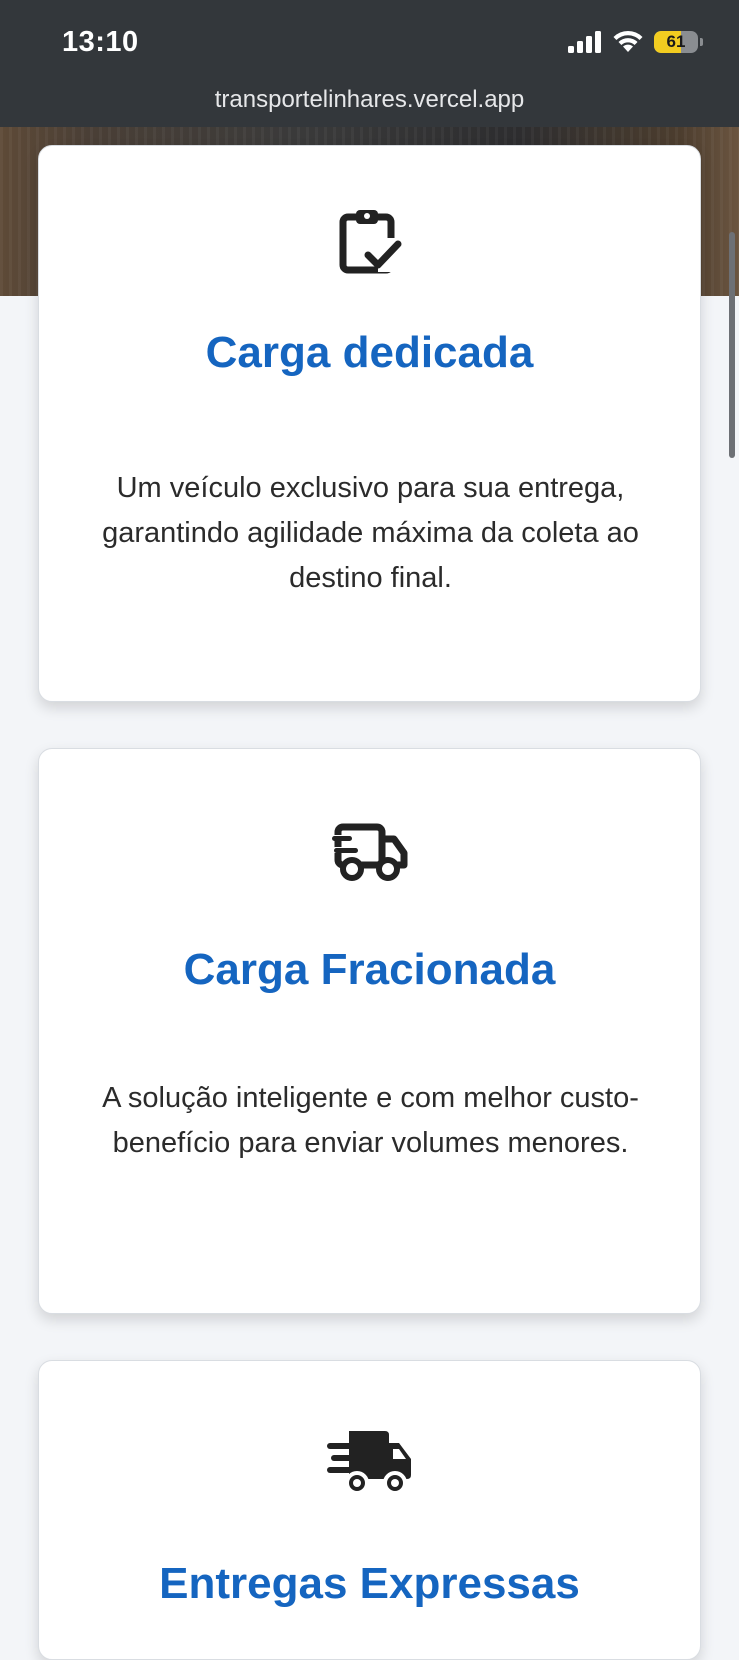 Image resolution: width=739 pixels, height=1660 pixels. Describe the element at coordinates (369, 100) in the screenshot. I see `url-bar: transportelinhares.vercel.app` at that location.